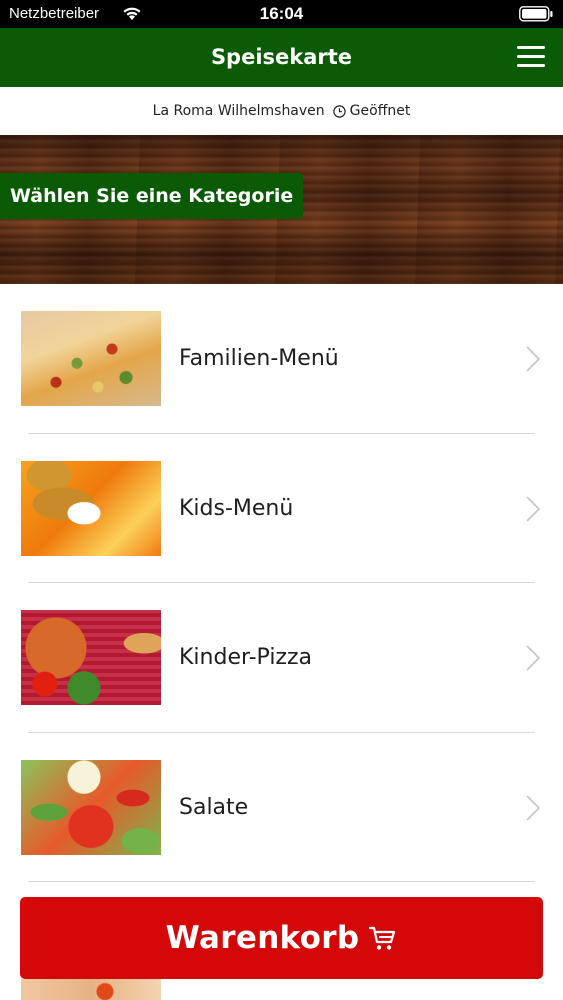 The height and width of the screenshot is (1000, 563). Describe the element at coordinates (238, 111) in the screenshot. I see `restaurant-name: La Roma Wilhelmshaven` at that location.